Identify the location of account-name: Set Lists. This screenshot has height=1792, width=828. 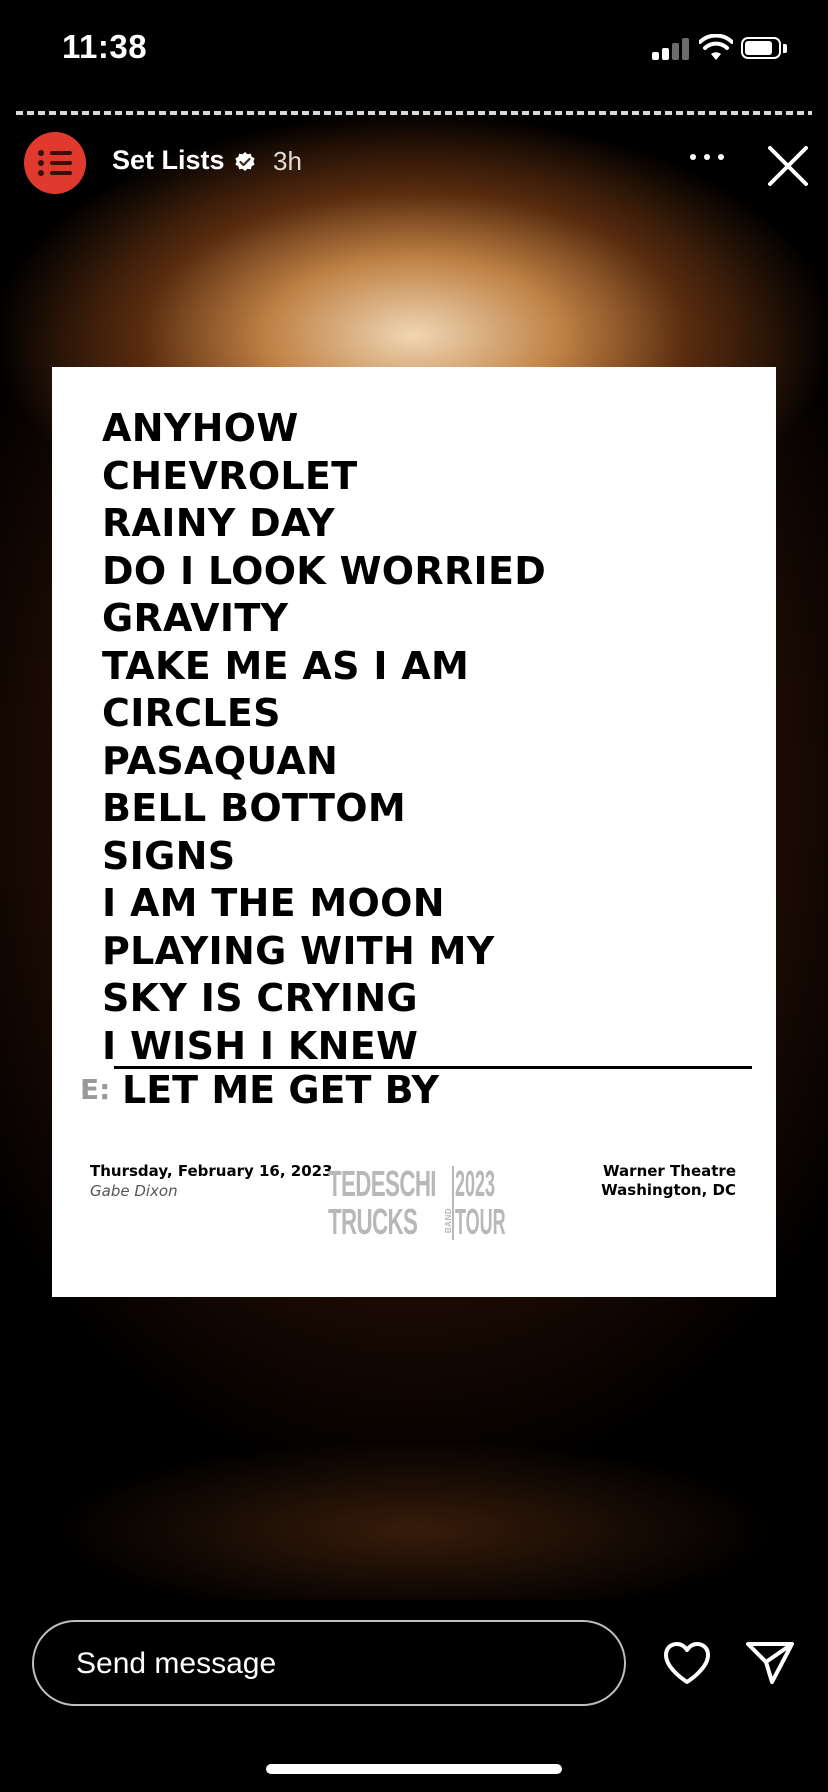
(168, 160).